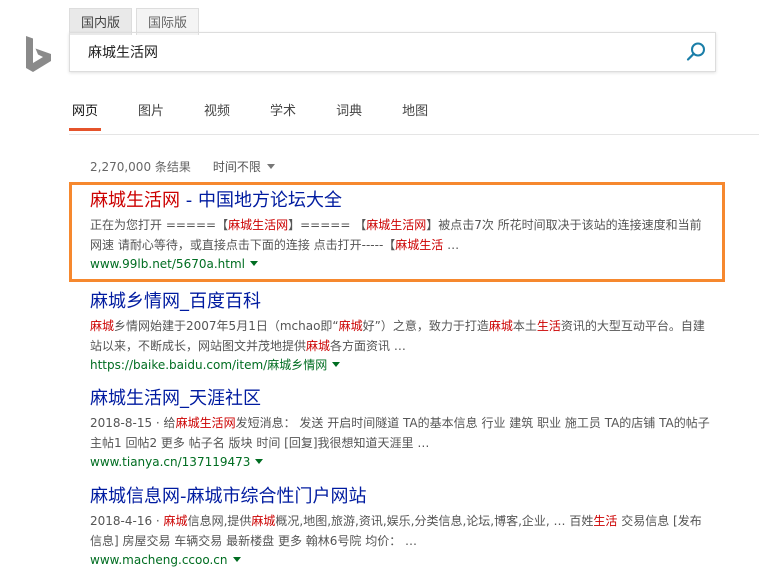  I want to click on result-url-text: www.tianya.cn/137119473, so click(170, 462).